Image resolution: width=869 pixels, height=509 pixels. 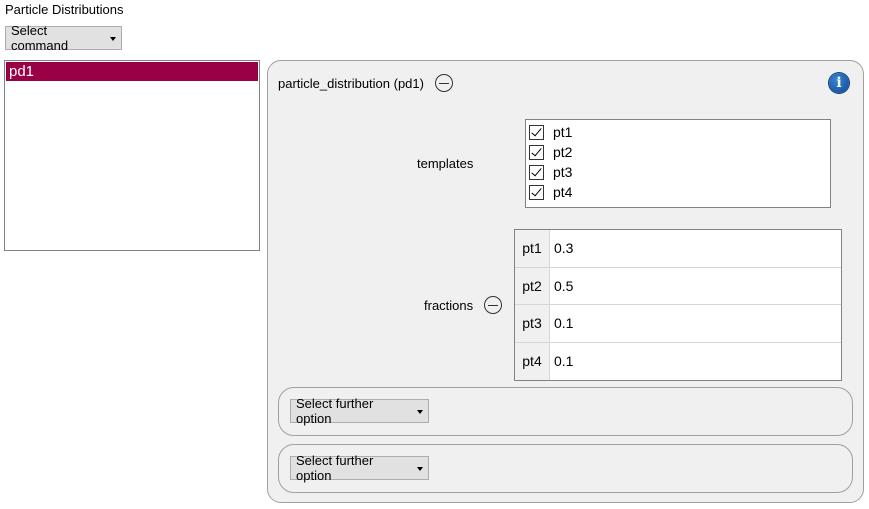 What do you see at coordinates (493, 305) in the screenshot?
I see `collapse-fractions-icon` at bounding box center [493, 305].